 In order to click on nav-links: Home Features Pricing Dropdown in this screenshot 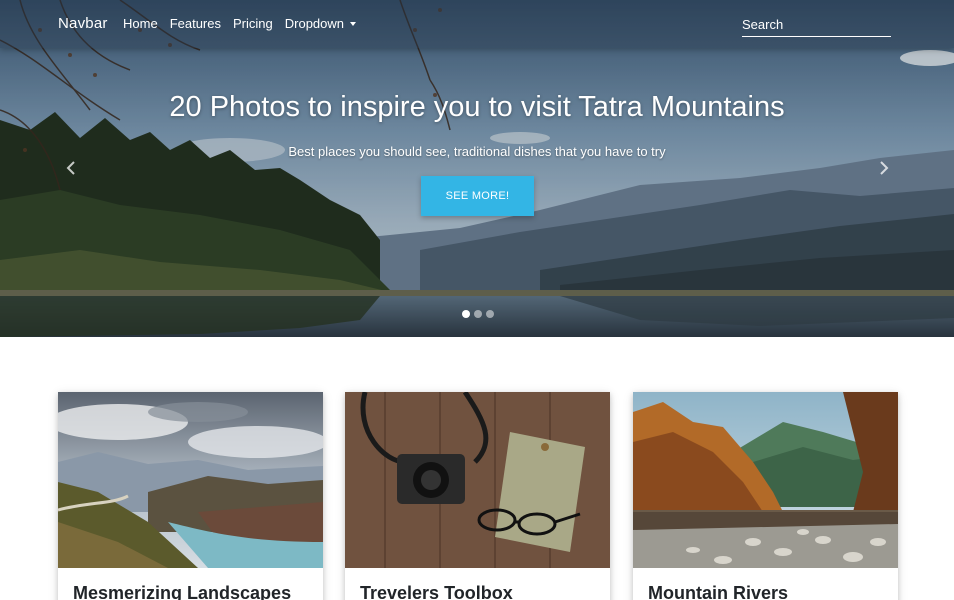, I will do `click(240, 23)`.